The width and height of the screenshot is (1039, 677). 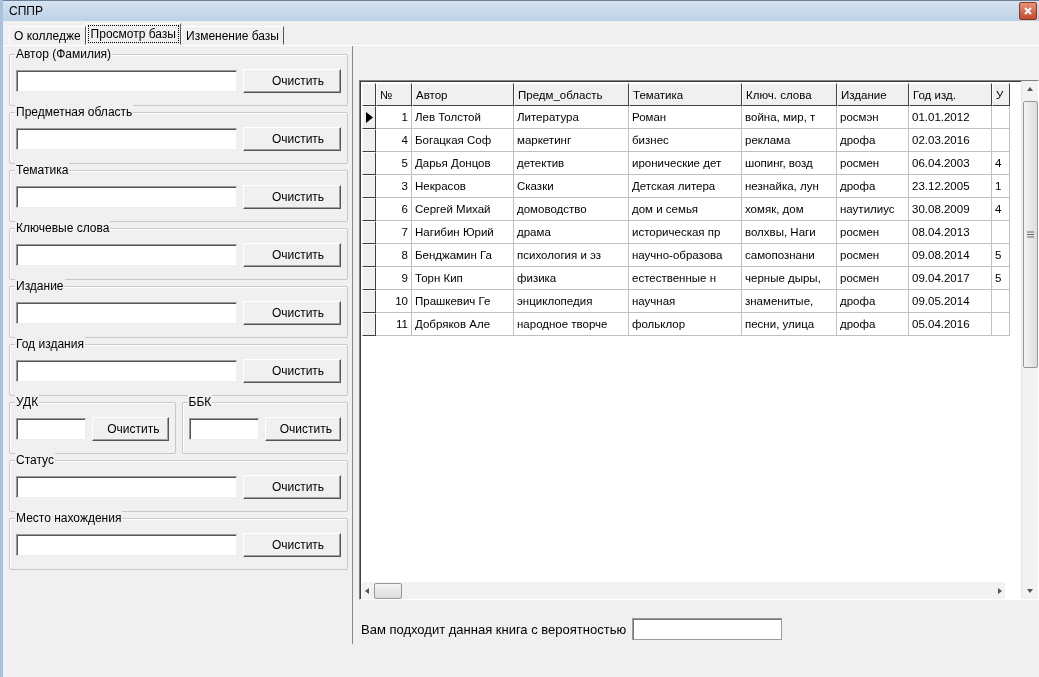 I want to click on table-cell: 9, so click(x=394, y=278).